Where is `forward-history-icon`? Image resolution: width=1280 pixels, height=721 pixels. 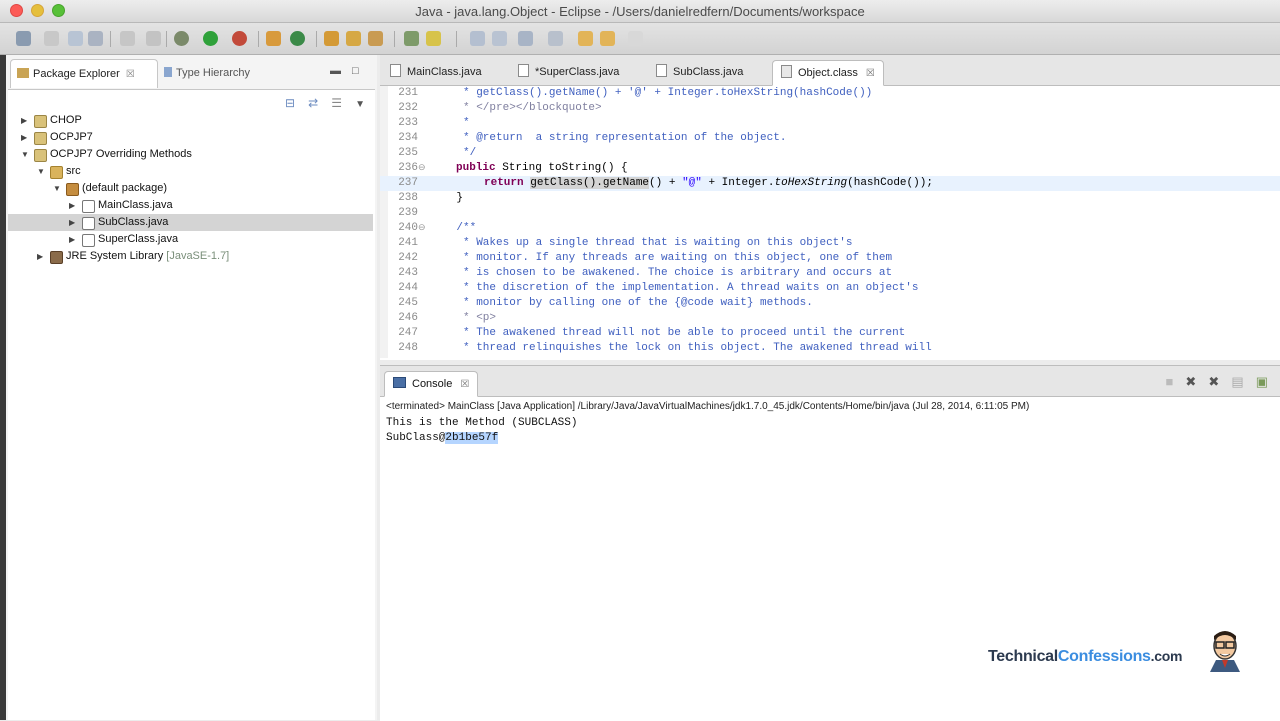 forward-history-icon is located at coordinates (499, 38).